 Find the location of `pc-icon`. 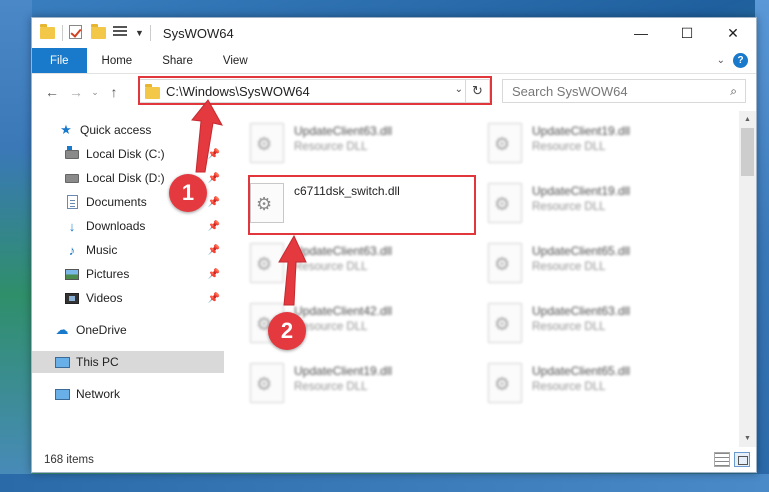

pc-icon is located at coordinates (62, 362).